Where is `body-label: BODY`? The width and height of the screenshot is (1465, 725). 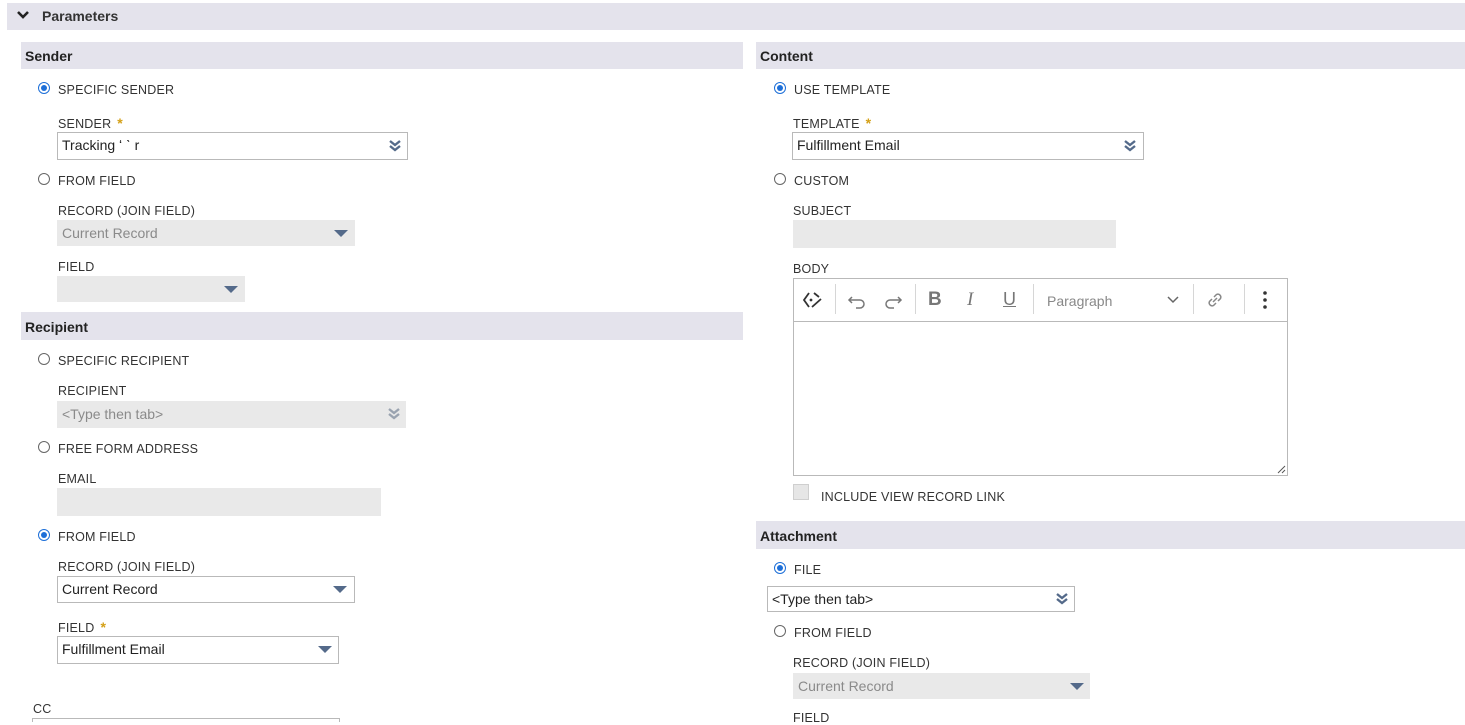 body-label: BODY is located at coordinates (811, 269).